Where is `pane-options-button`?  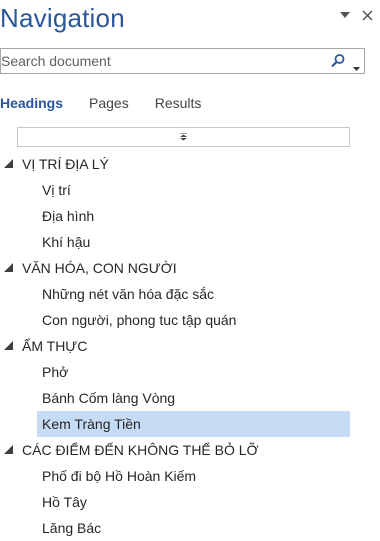 pane-options-button is located at coordinates (345, 15).